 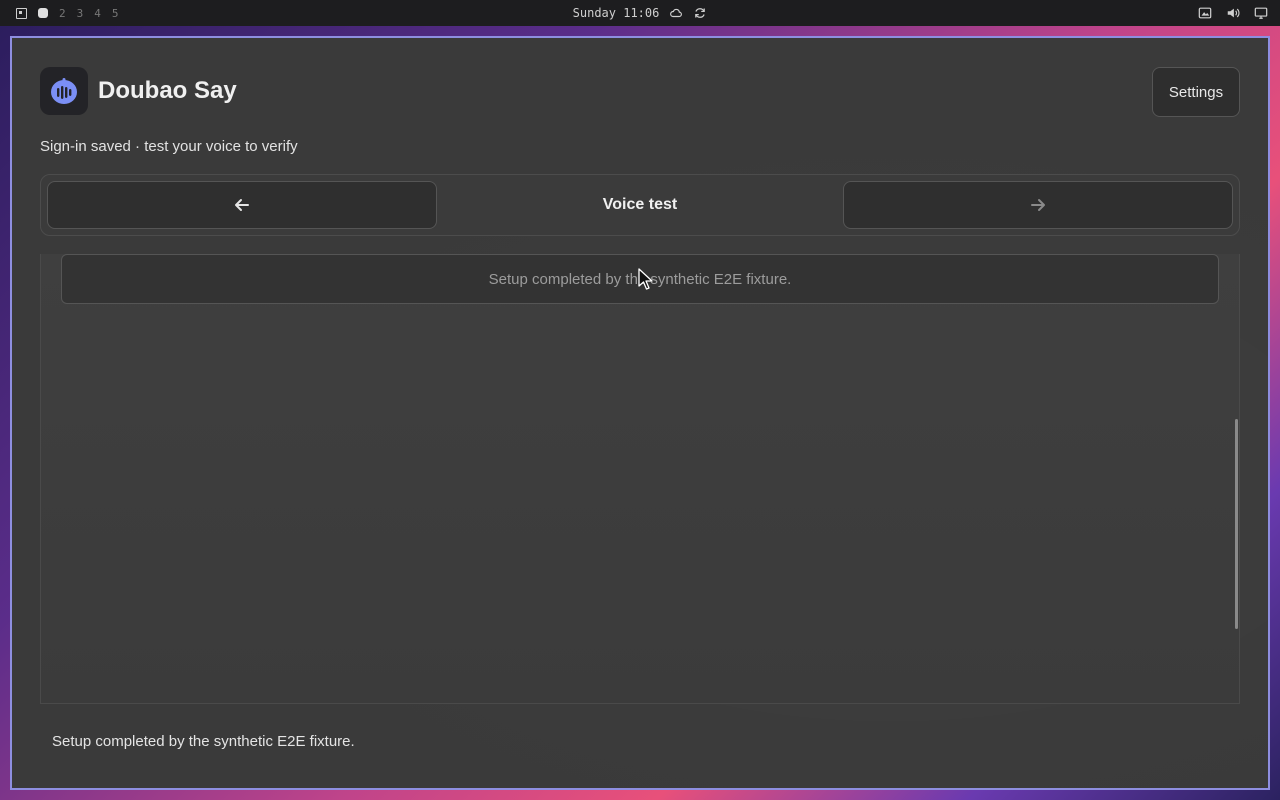 I want to click on app-header: Doubao Say, so click(x=138, y=91).